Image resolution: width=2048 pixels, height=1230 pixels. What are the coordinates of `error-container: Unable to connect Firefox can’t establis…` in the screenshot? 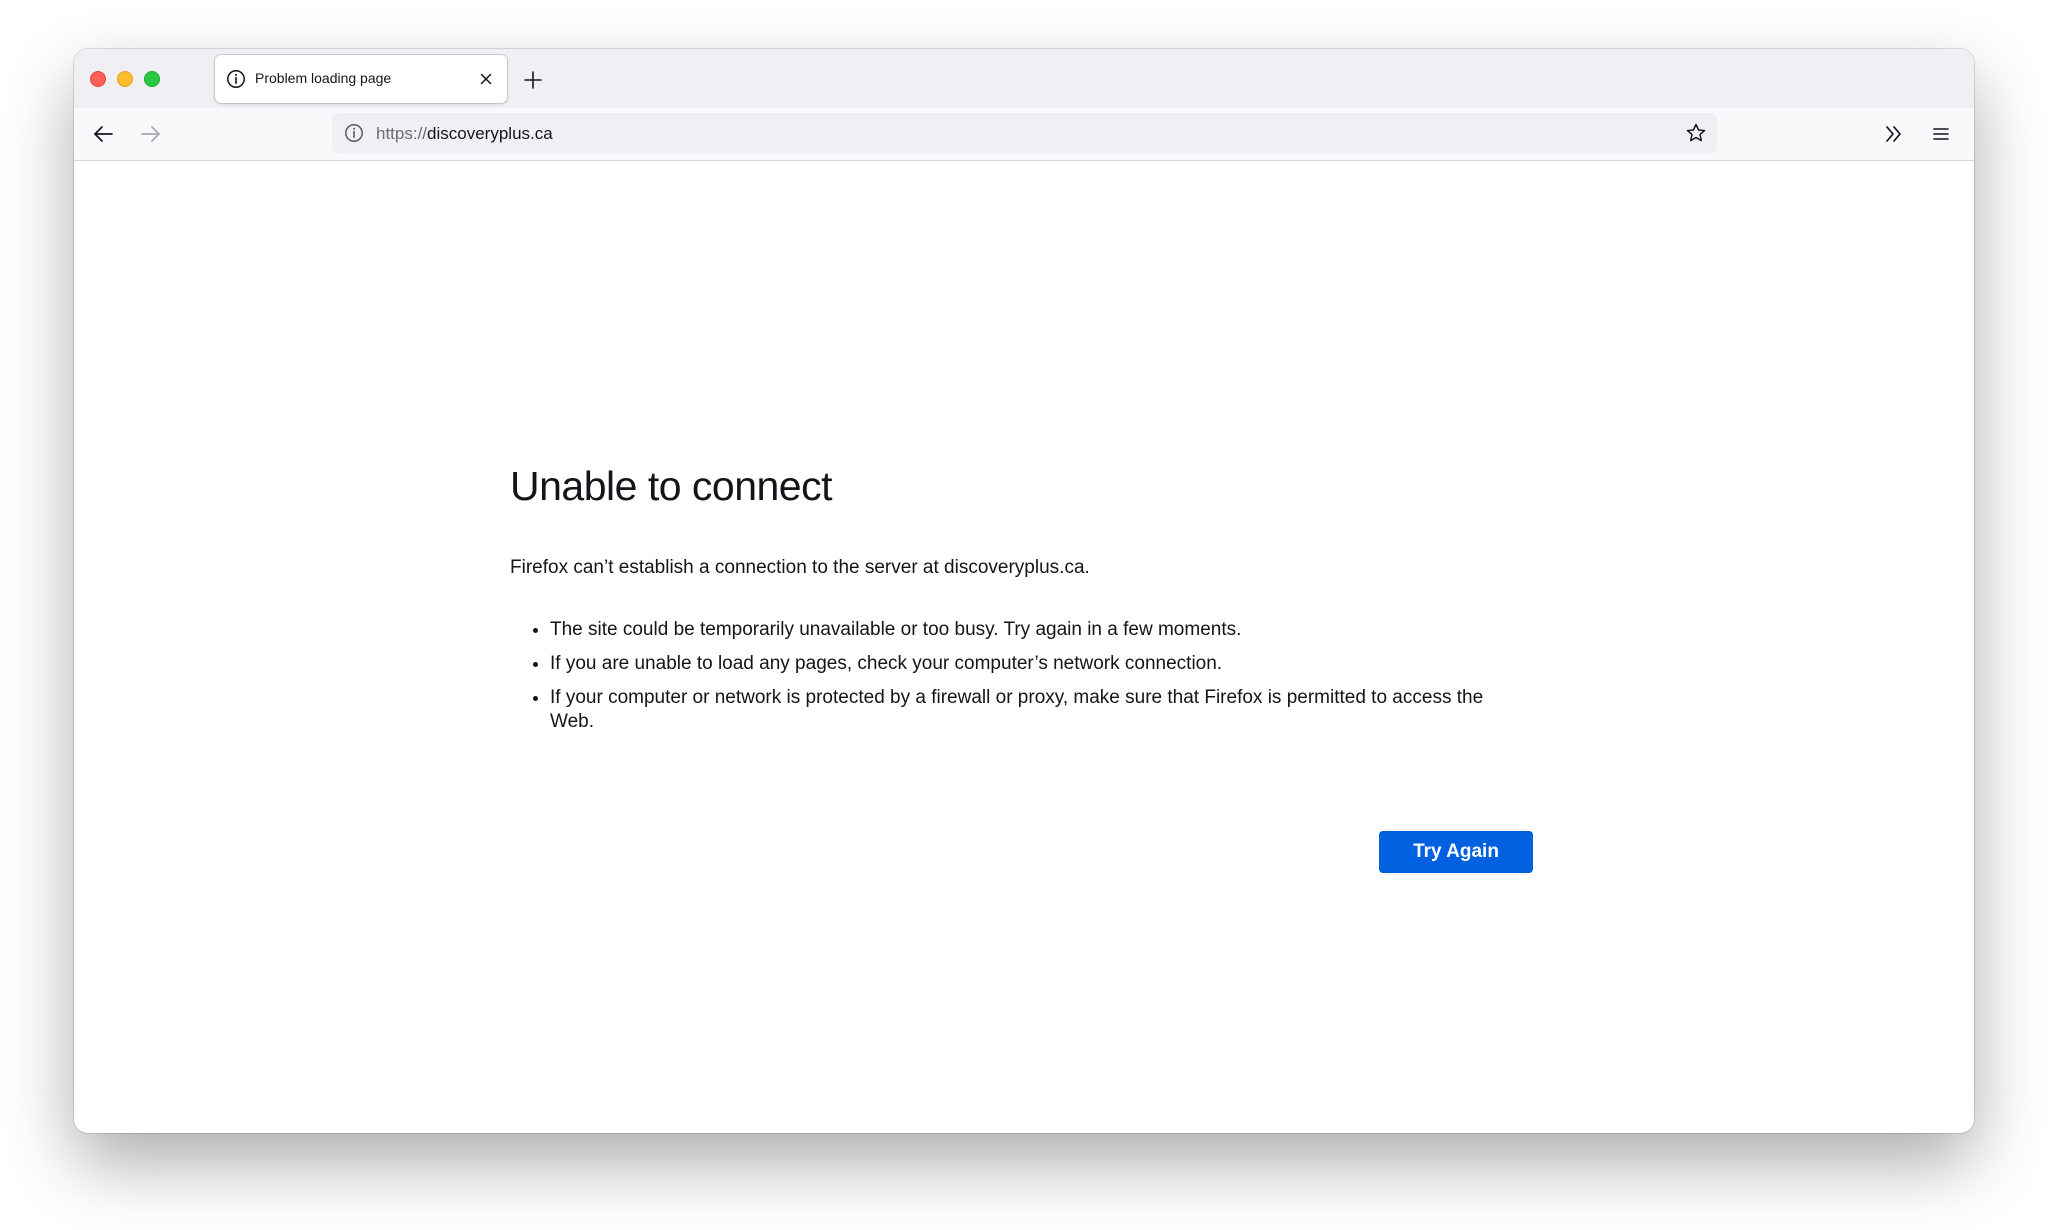 It's located at (1020, 603).